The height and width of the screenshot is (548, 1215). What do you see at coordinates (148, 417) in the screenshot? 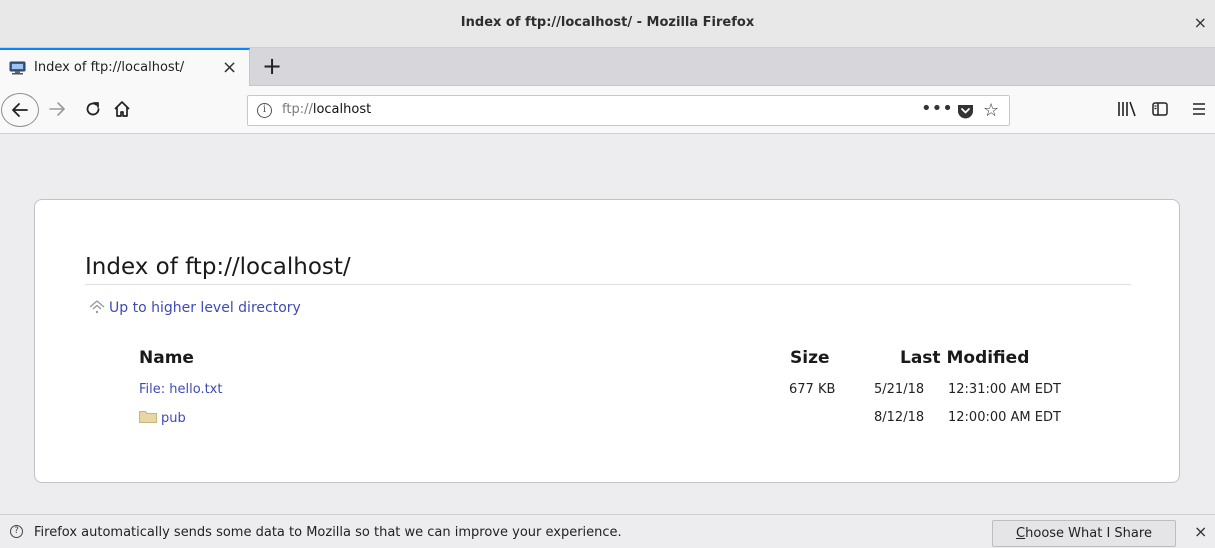
I see `folder-icon` at bounding box center [148, 417].